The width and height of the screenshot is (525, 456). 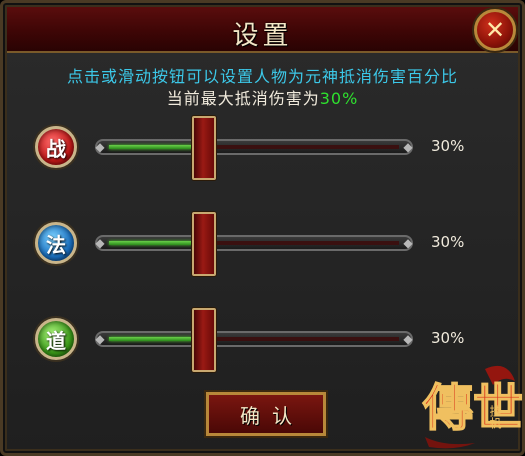 I want to click on slider-value-taoist: 30%, so click(x=448, y=338).